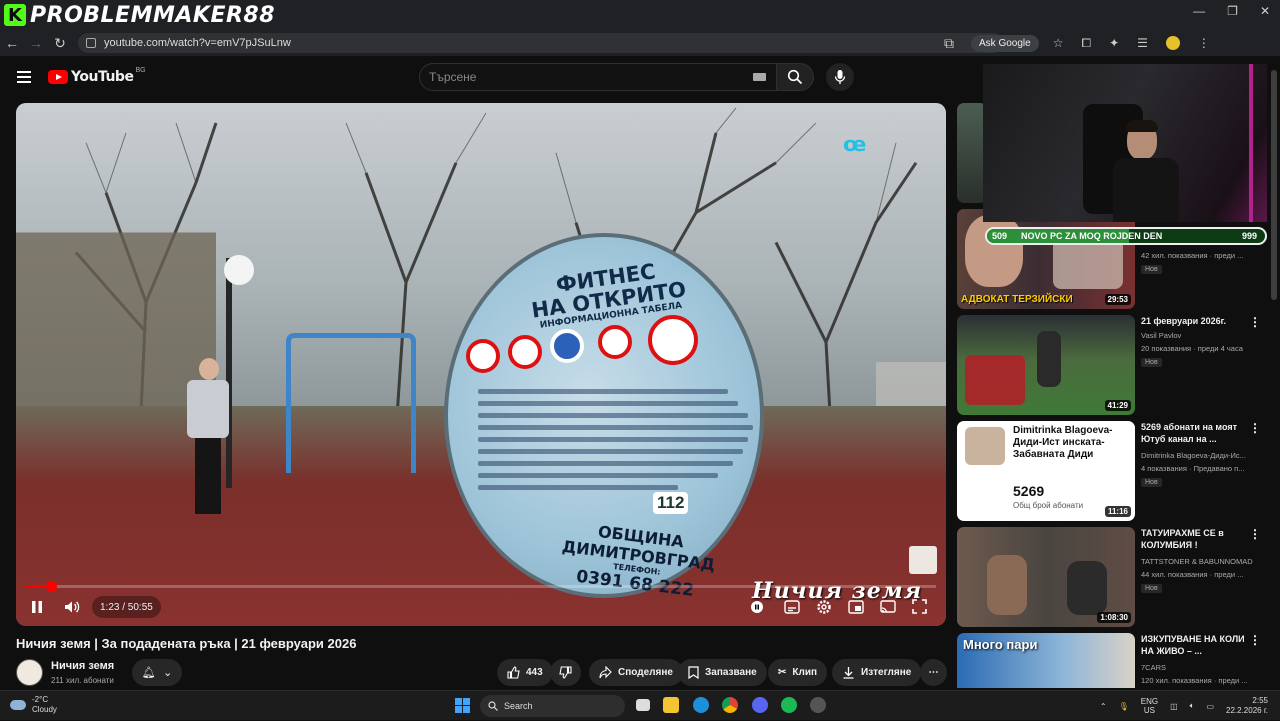 This screenshot has width=1280, height=721. Describe the element at coordinates (1265, 11) in the screenshot. I see `close-icon: ✕` at that location.